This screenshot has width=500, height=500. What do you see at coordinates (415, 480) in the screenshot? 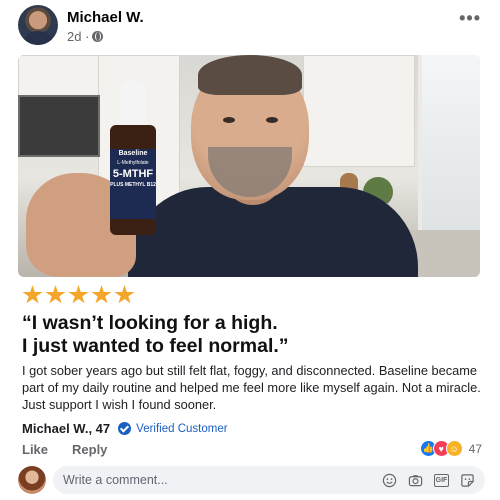
I see `camera-icon` at bounding box center [415, 480].